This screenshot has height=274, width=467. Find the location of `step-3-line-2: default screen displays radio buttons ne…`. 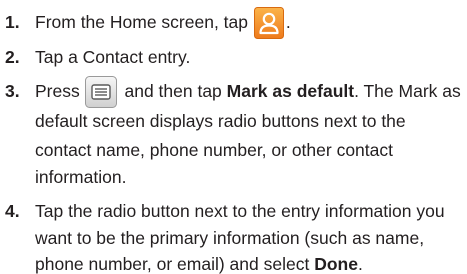

step-3-line-2: default screen displays radio buttons ne… is located at coordinates (220, 121).